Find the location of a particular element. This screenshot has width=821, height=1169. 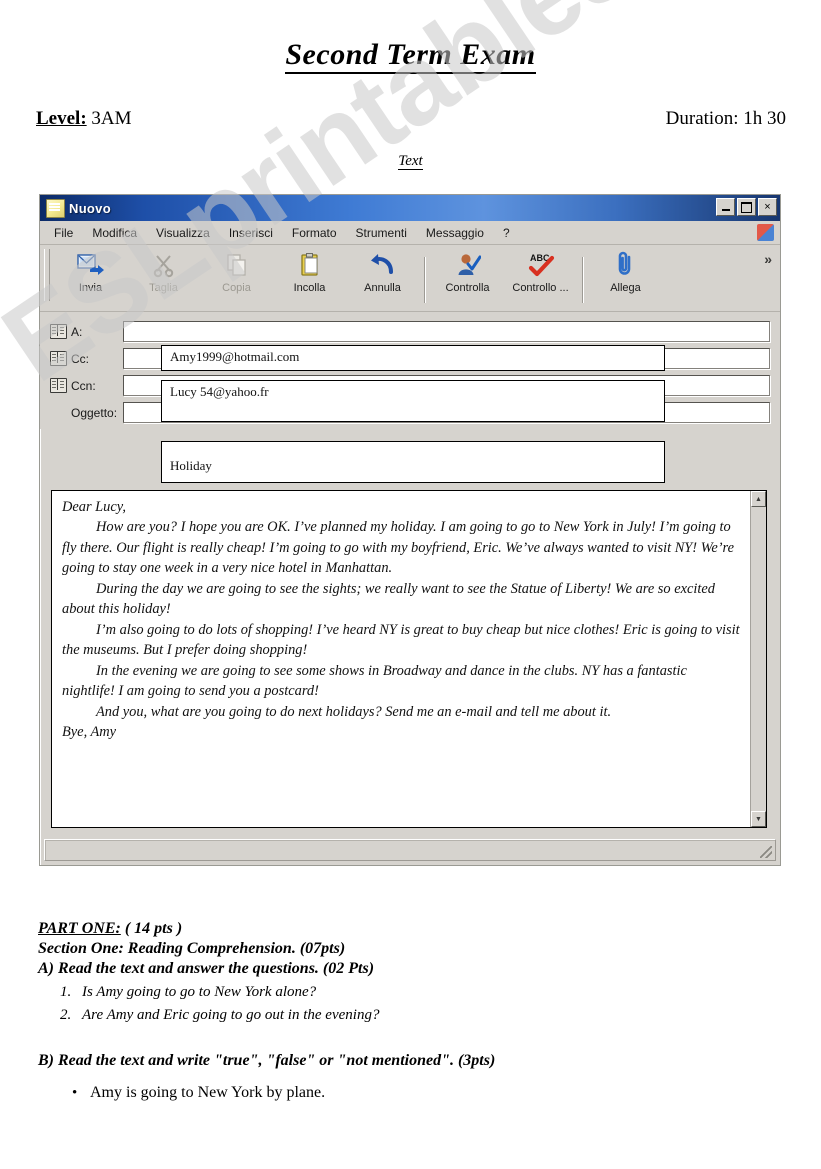

minimize-icon is located at coordinates (725, 210).